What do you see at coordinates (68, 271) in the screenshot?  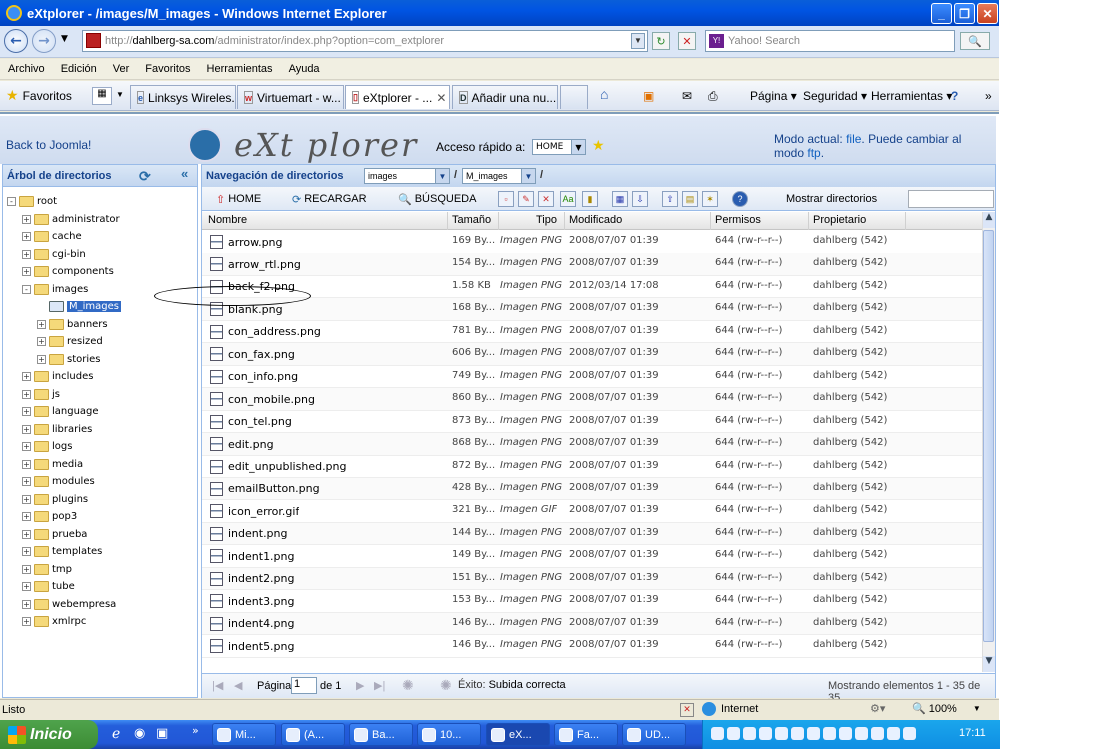 I see `tree-node-components: + components` at bounding box center [68, 271].